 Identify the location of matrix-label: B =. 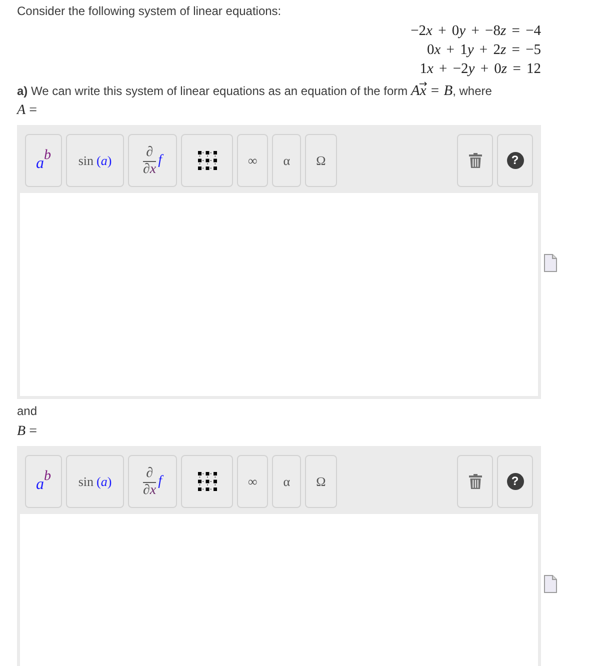
(27, 432).